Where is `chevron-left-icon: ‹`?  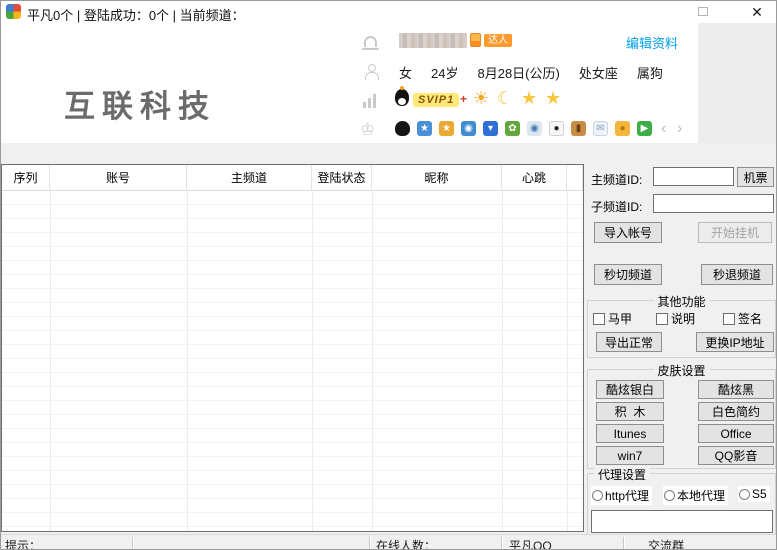
chevron-left-icon: ‹ is located at coordinates (663, 129).